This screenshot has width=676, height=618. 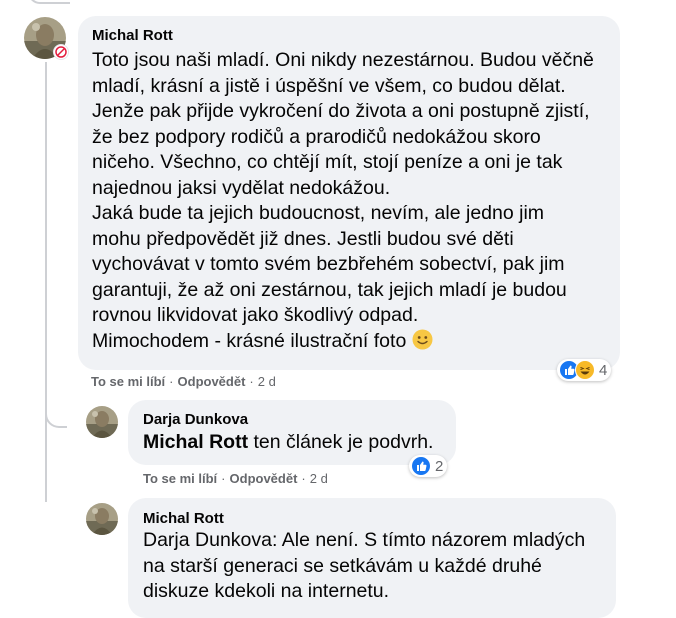 I want to click on reaction-count: 2, so click(x=439, y=466).